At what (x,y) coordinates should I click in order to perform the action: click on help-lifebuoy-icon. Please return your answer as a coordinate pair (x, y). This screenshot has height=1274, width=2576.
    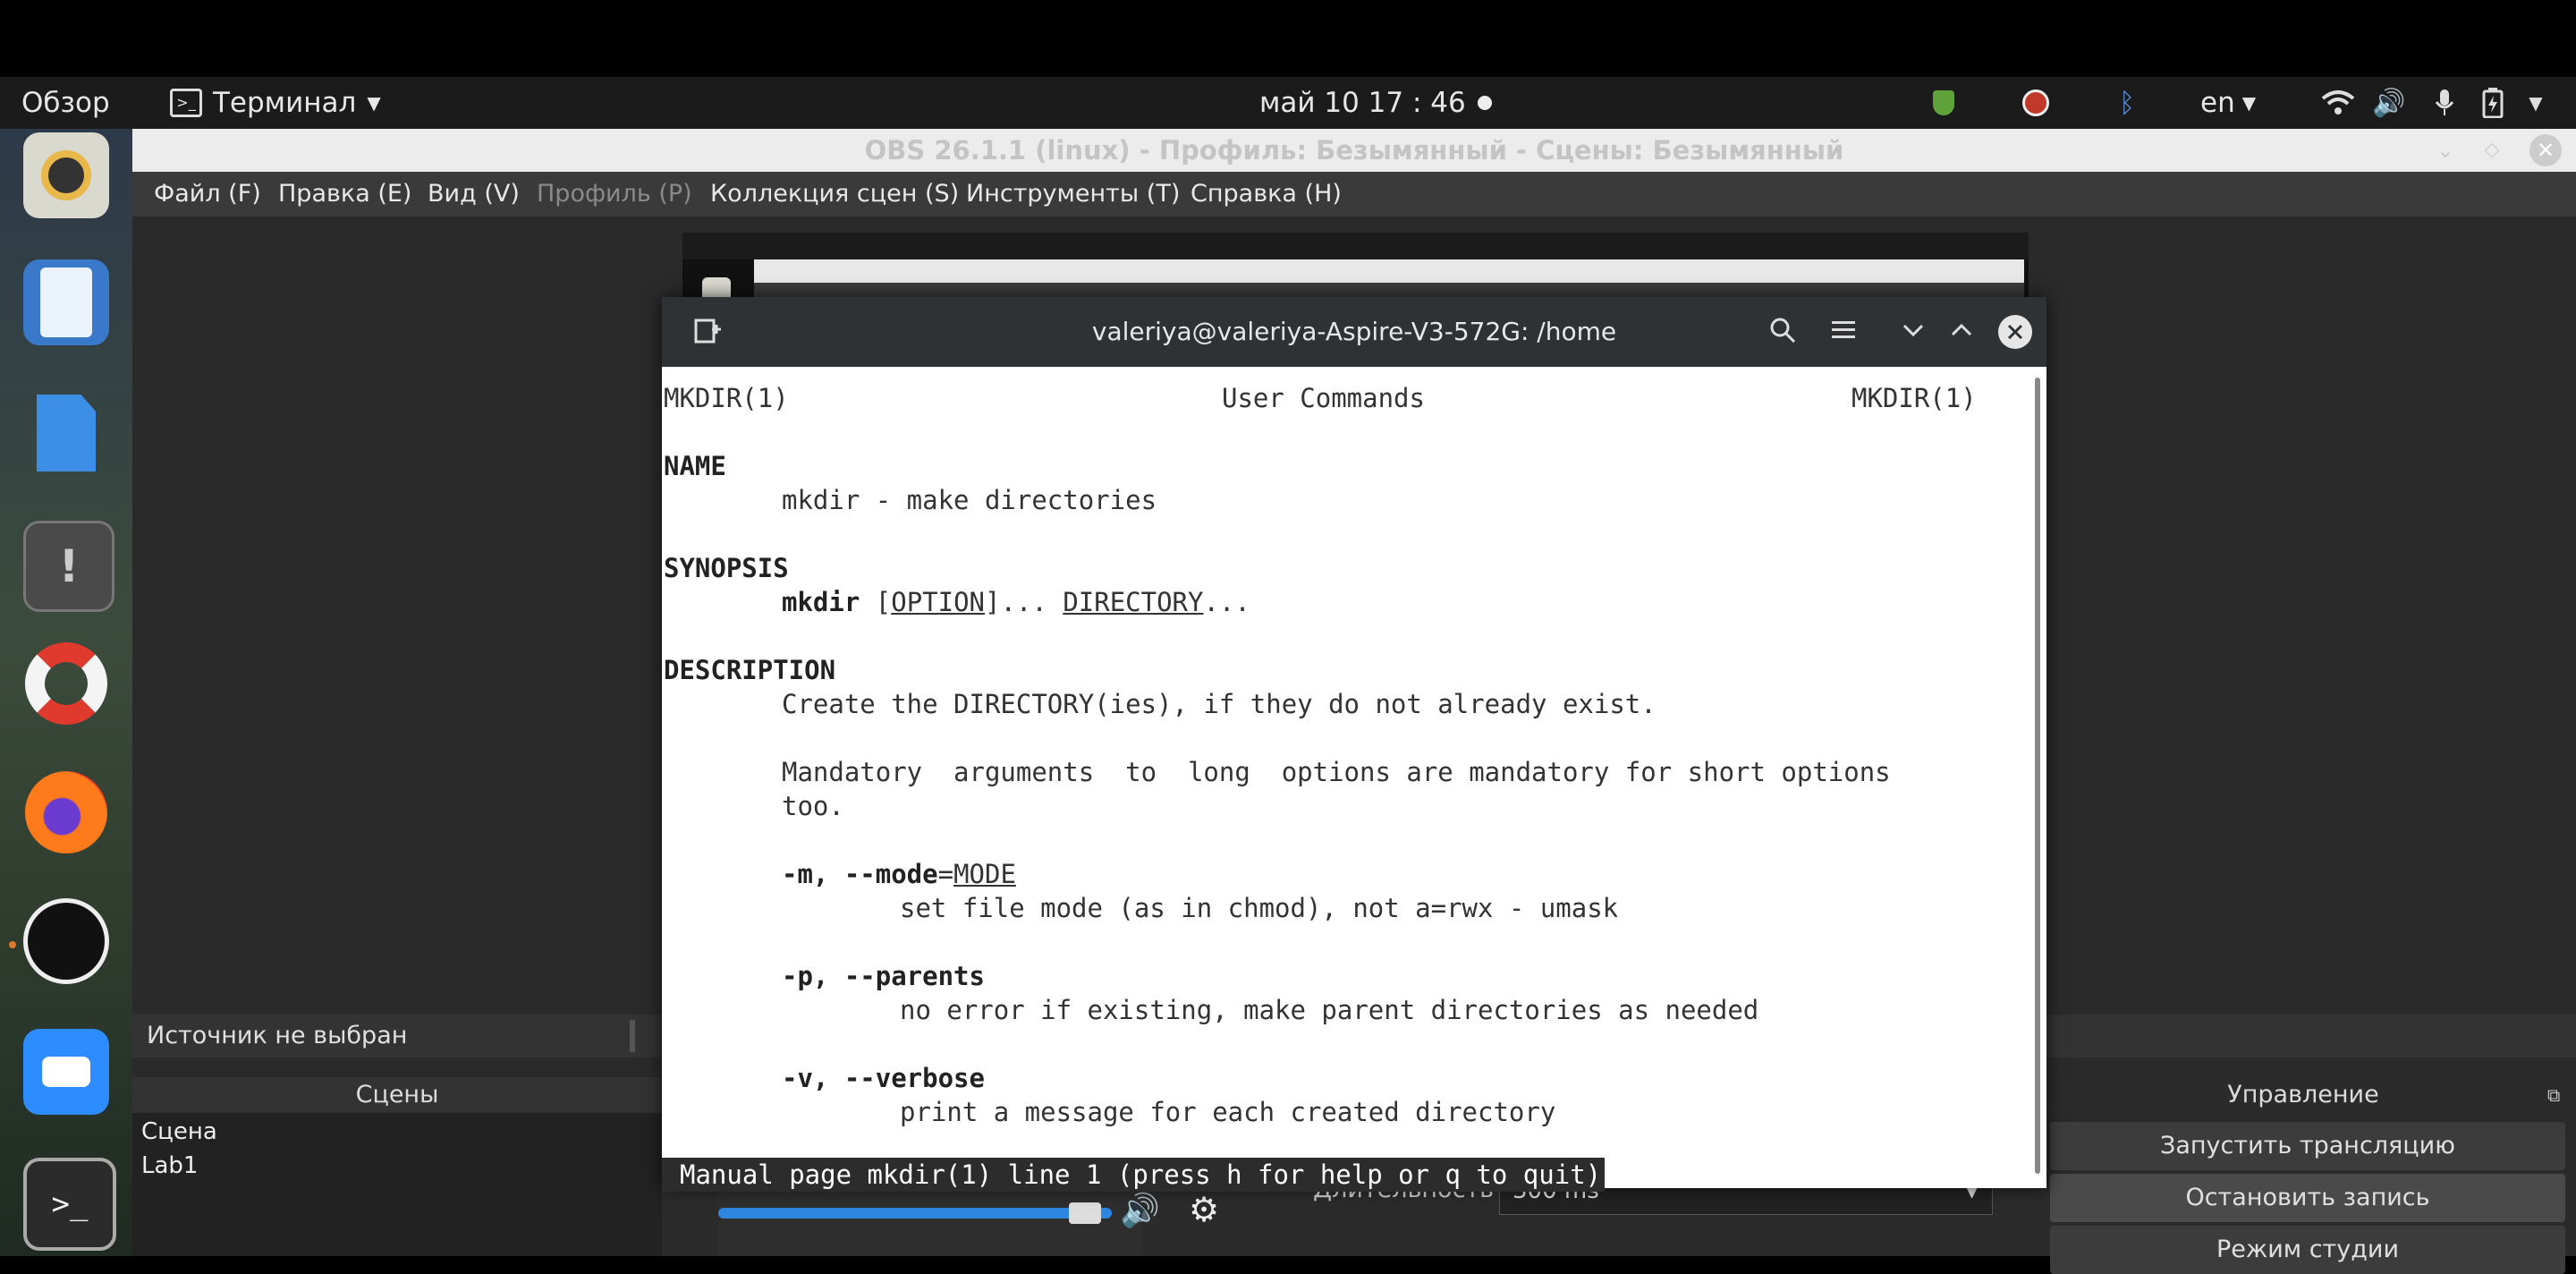
    Looking at the image, I should click on (66, 683).